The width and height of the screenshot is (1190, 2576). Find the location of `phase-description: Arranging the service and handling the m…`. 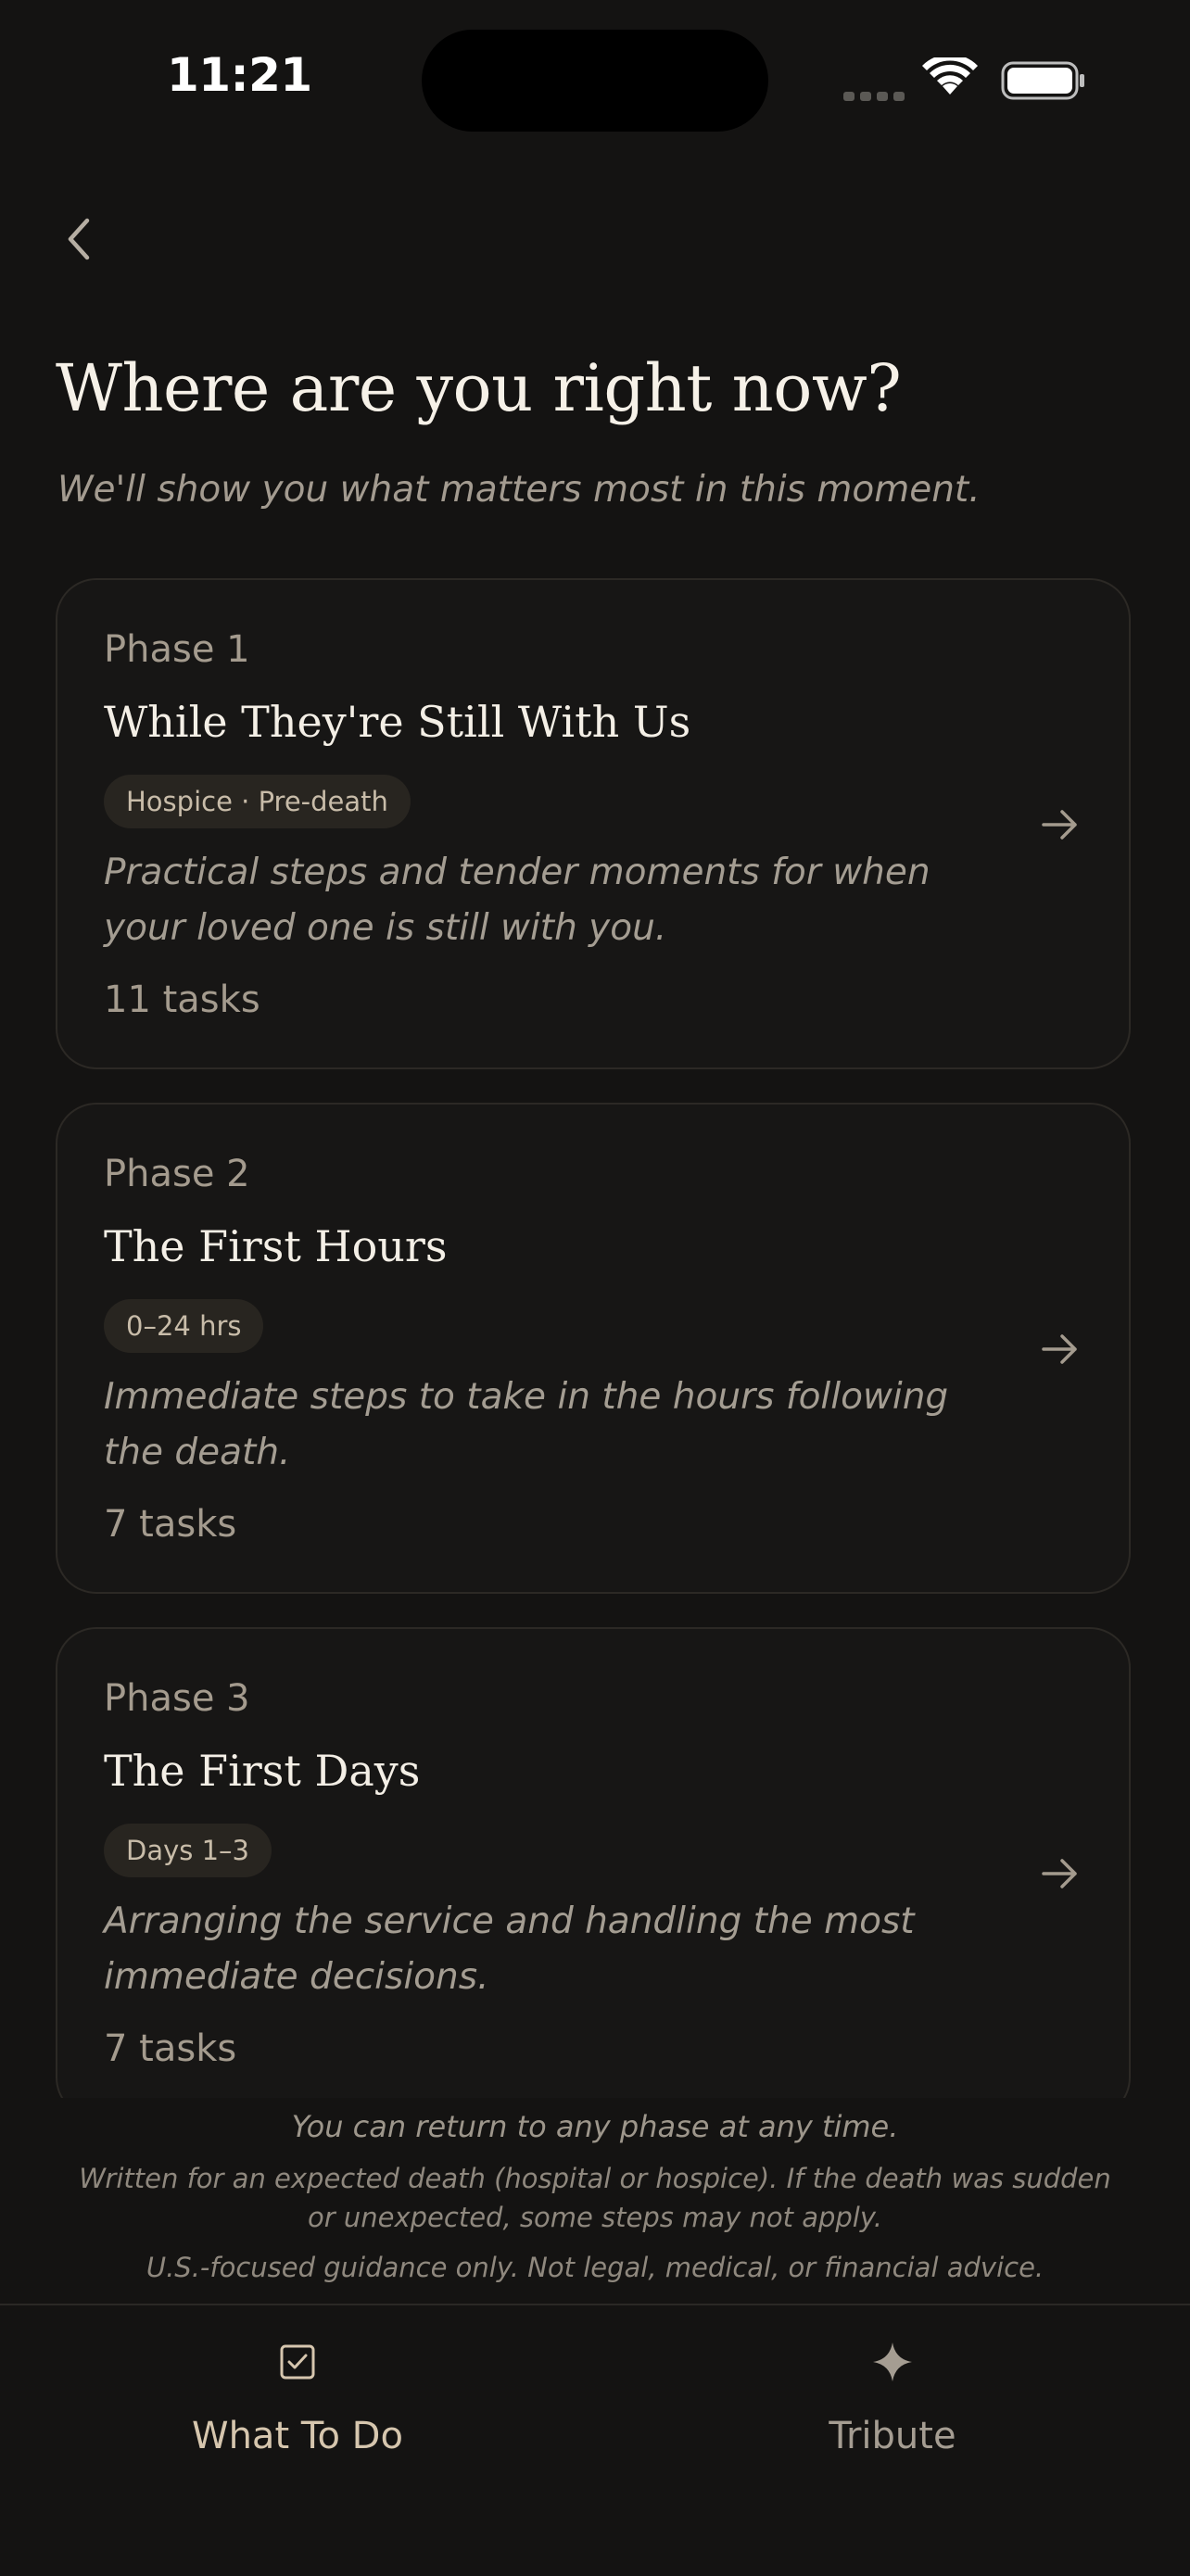

phase-description: Arranging the service and handling the m… is located at coordinates (509, 1949).